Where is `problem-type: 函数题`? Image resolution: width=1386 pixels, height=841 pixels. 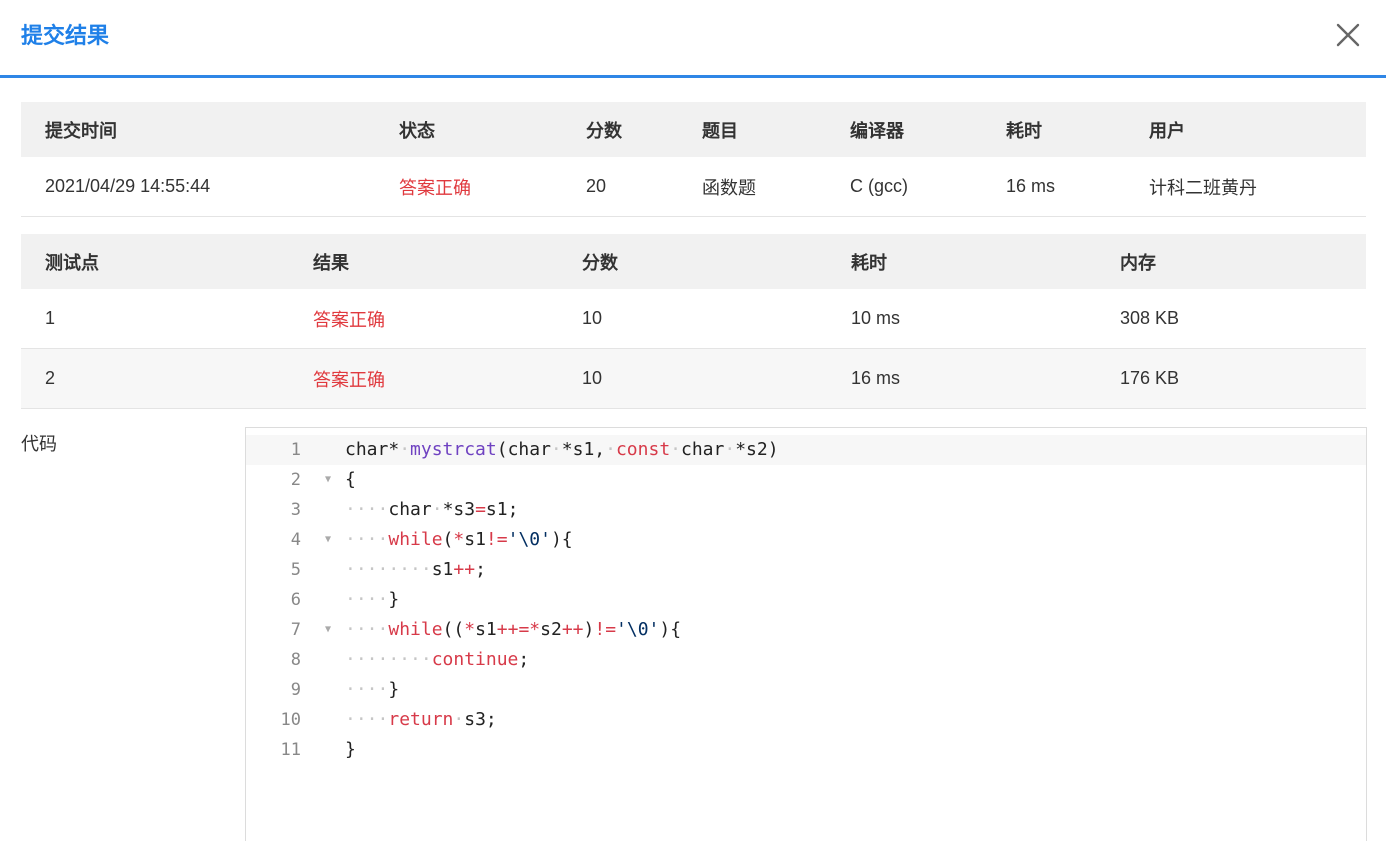 problem-type: 函数题 is located at coordinates (729, 187).